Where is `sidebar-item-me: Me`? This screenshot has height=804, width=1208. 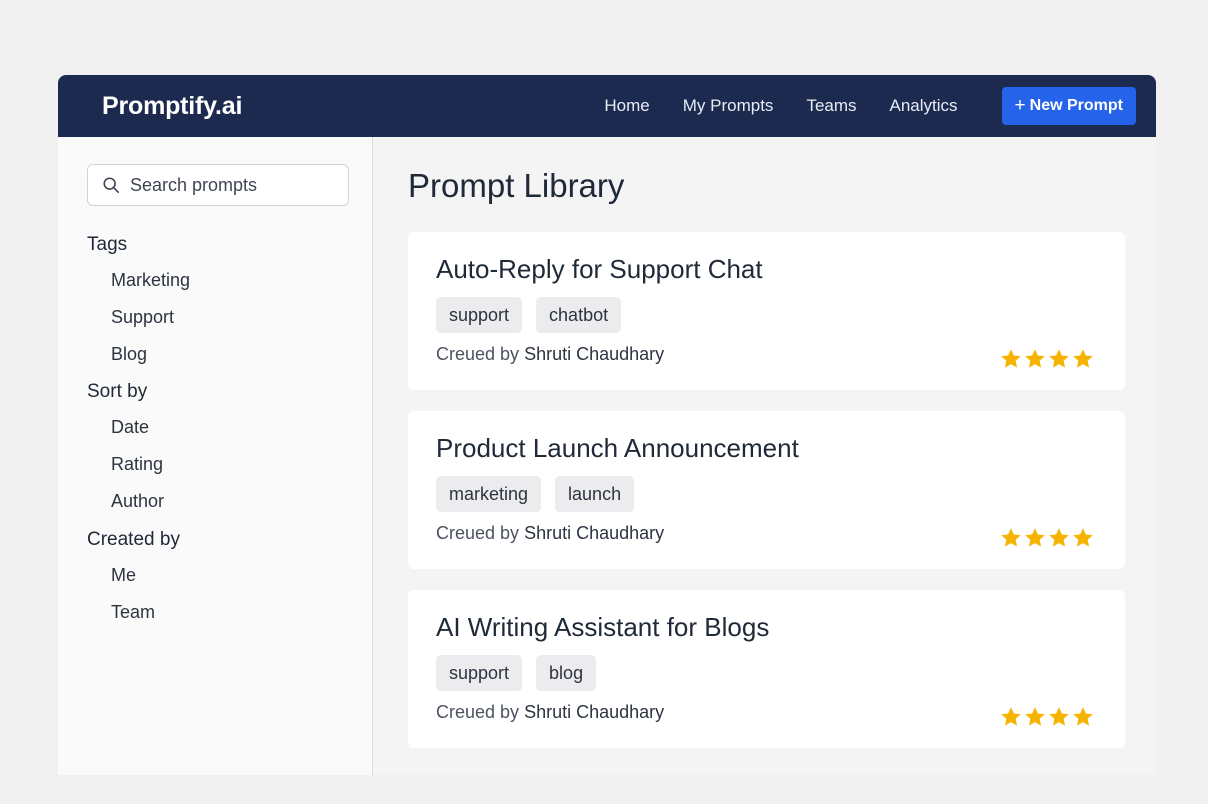
sidebar-item-me: Me is located at coordinates (229, 581).